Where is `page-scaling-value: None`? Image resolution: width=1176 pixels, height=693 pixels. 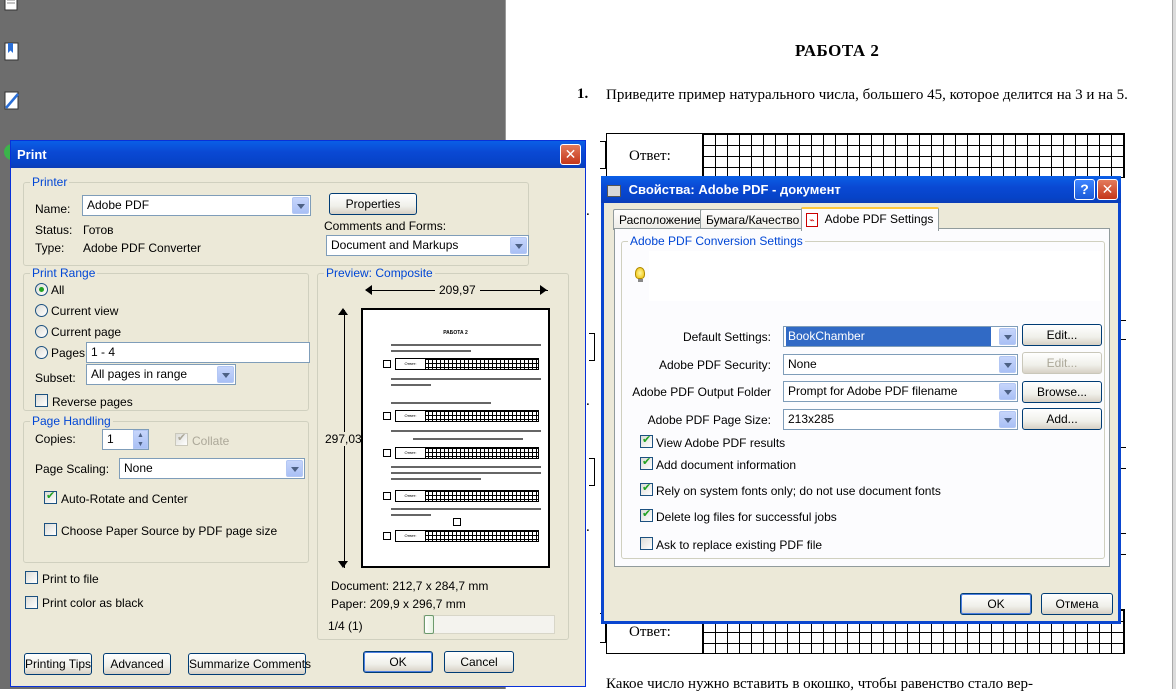
page-scaling-value: None is located at coordinates (138, 468).